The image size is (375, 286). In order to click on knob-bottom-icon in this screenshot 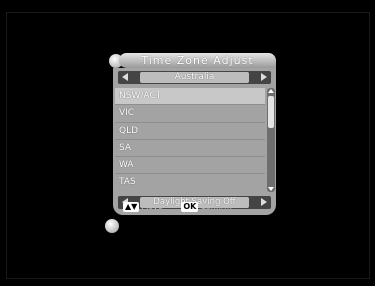, I will do `click(112, 226)`.